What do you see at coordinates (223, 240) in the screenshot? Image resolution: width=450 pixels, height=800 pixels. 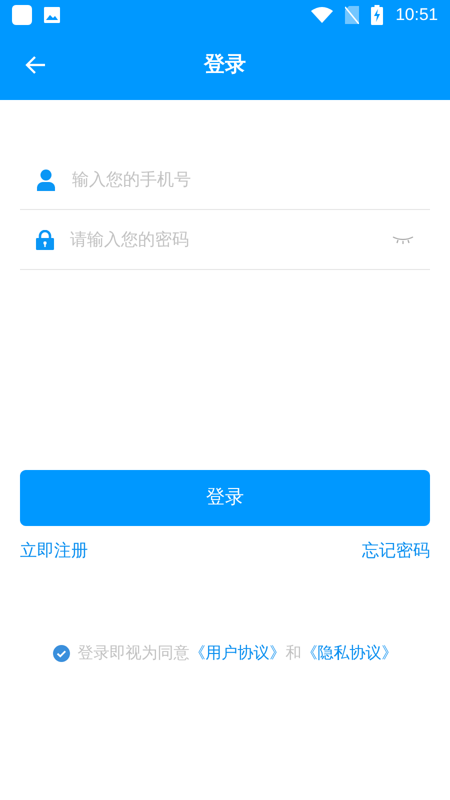 I see `password-field: 请输入您的密码` at bounding box center [223, 240].